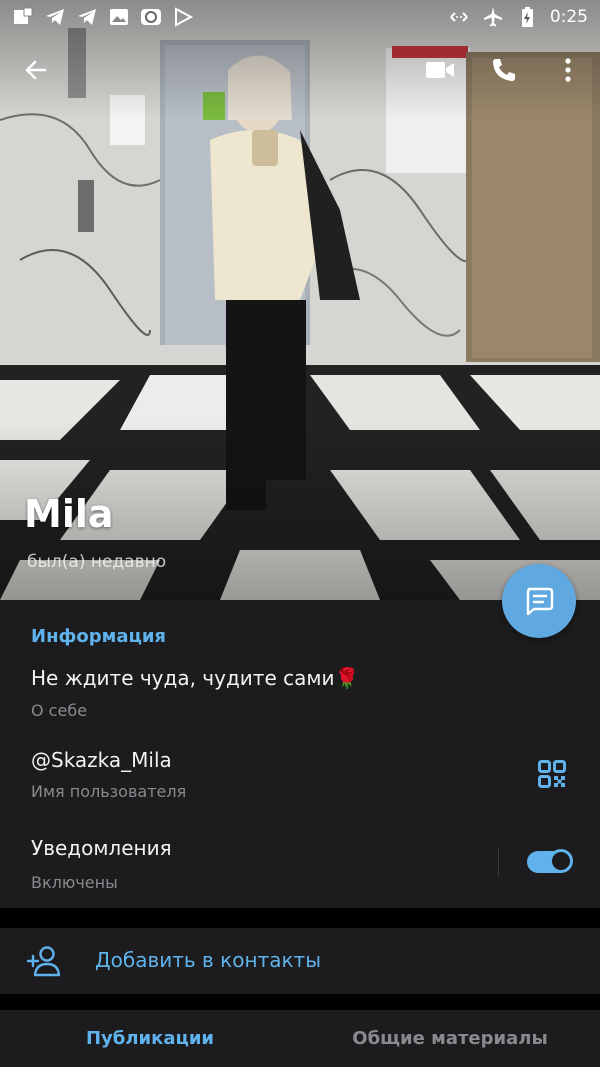  Describe the element at coordinates (109, 791) in the screenshot. I see `username-label: Имя пользователя` at that location.